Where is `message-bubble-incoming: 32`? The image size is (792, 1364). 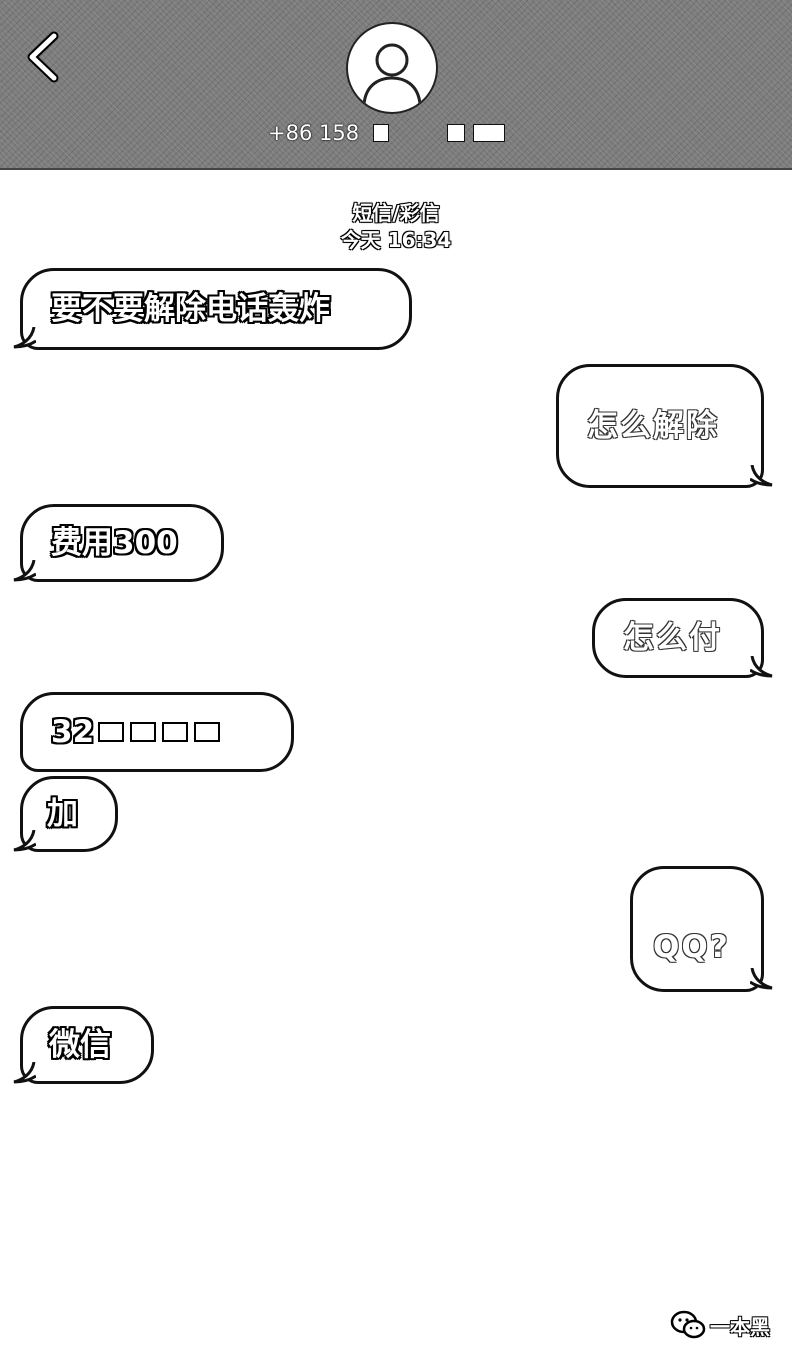 message-bubble-incoming: 32 is located at coordinates (157, 732).